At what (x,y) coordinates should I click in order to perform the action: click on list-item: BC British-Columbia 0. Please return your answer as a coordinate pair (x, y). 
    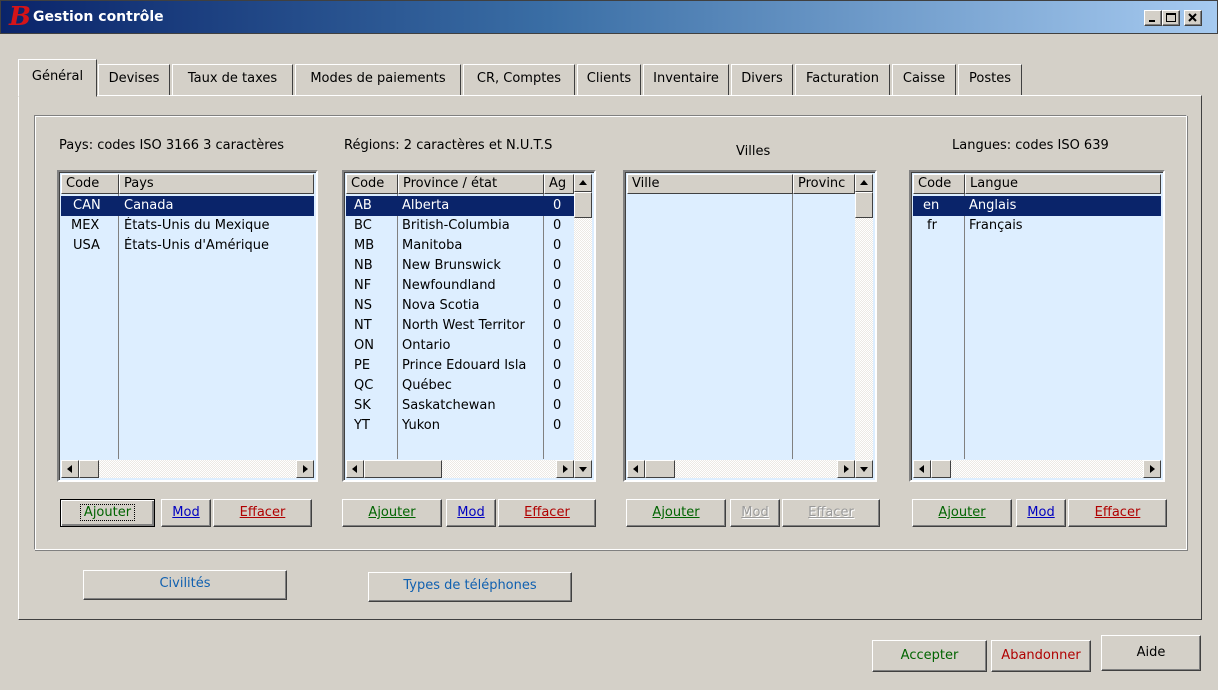
    Looking at the image, I should click on (460, 226).